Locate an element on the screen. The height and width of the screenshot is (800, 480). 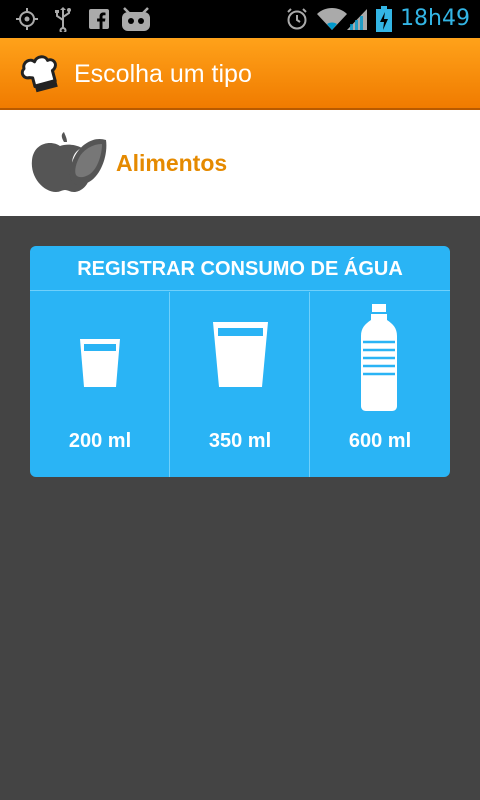
water-option-label: 600 ml is located at coordinates (380, 441).